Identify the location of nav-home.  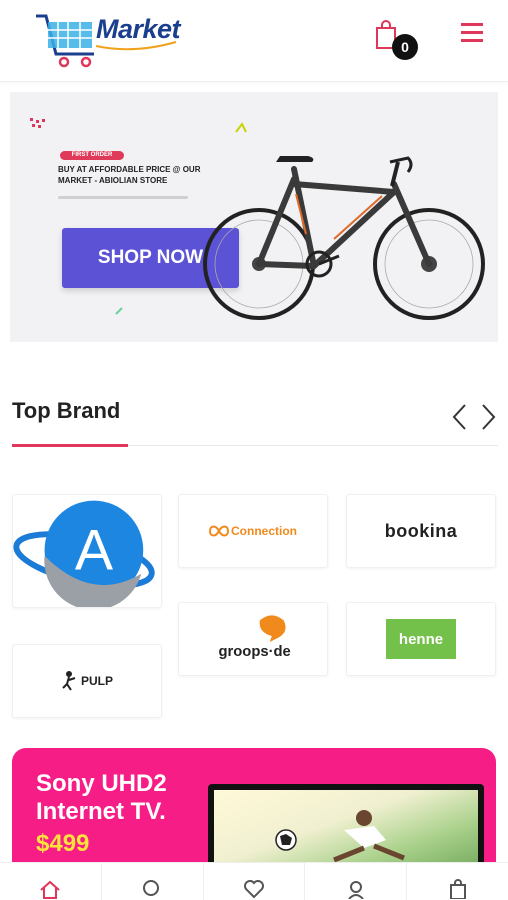
(51, 881).